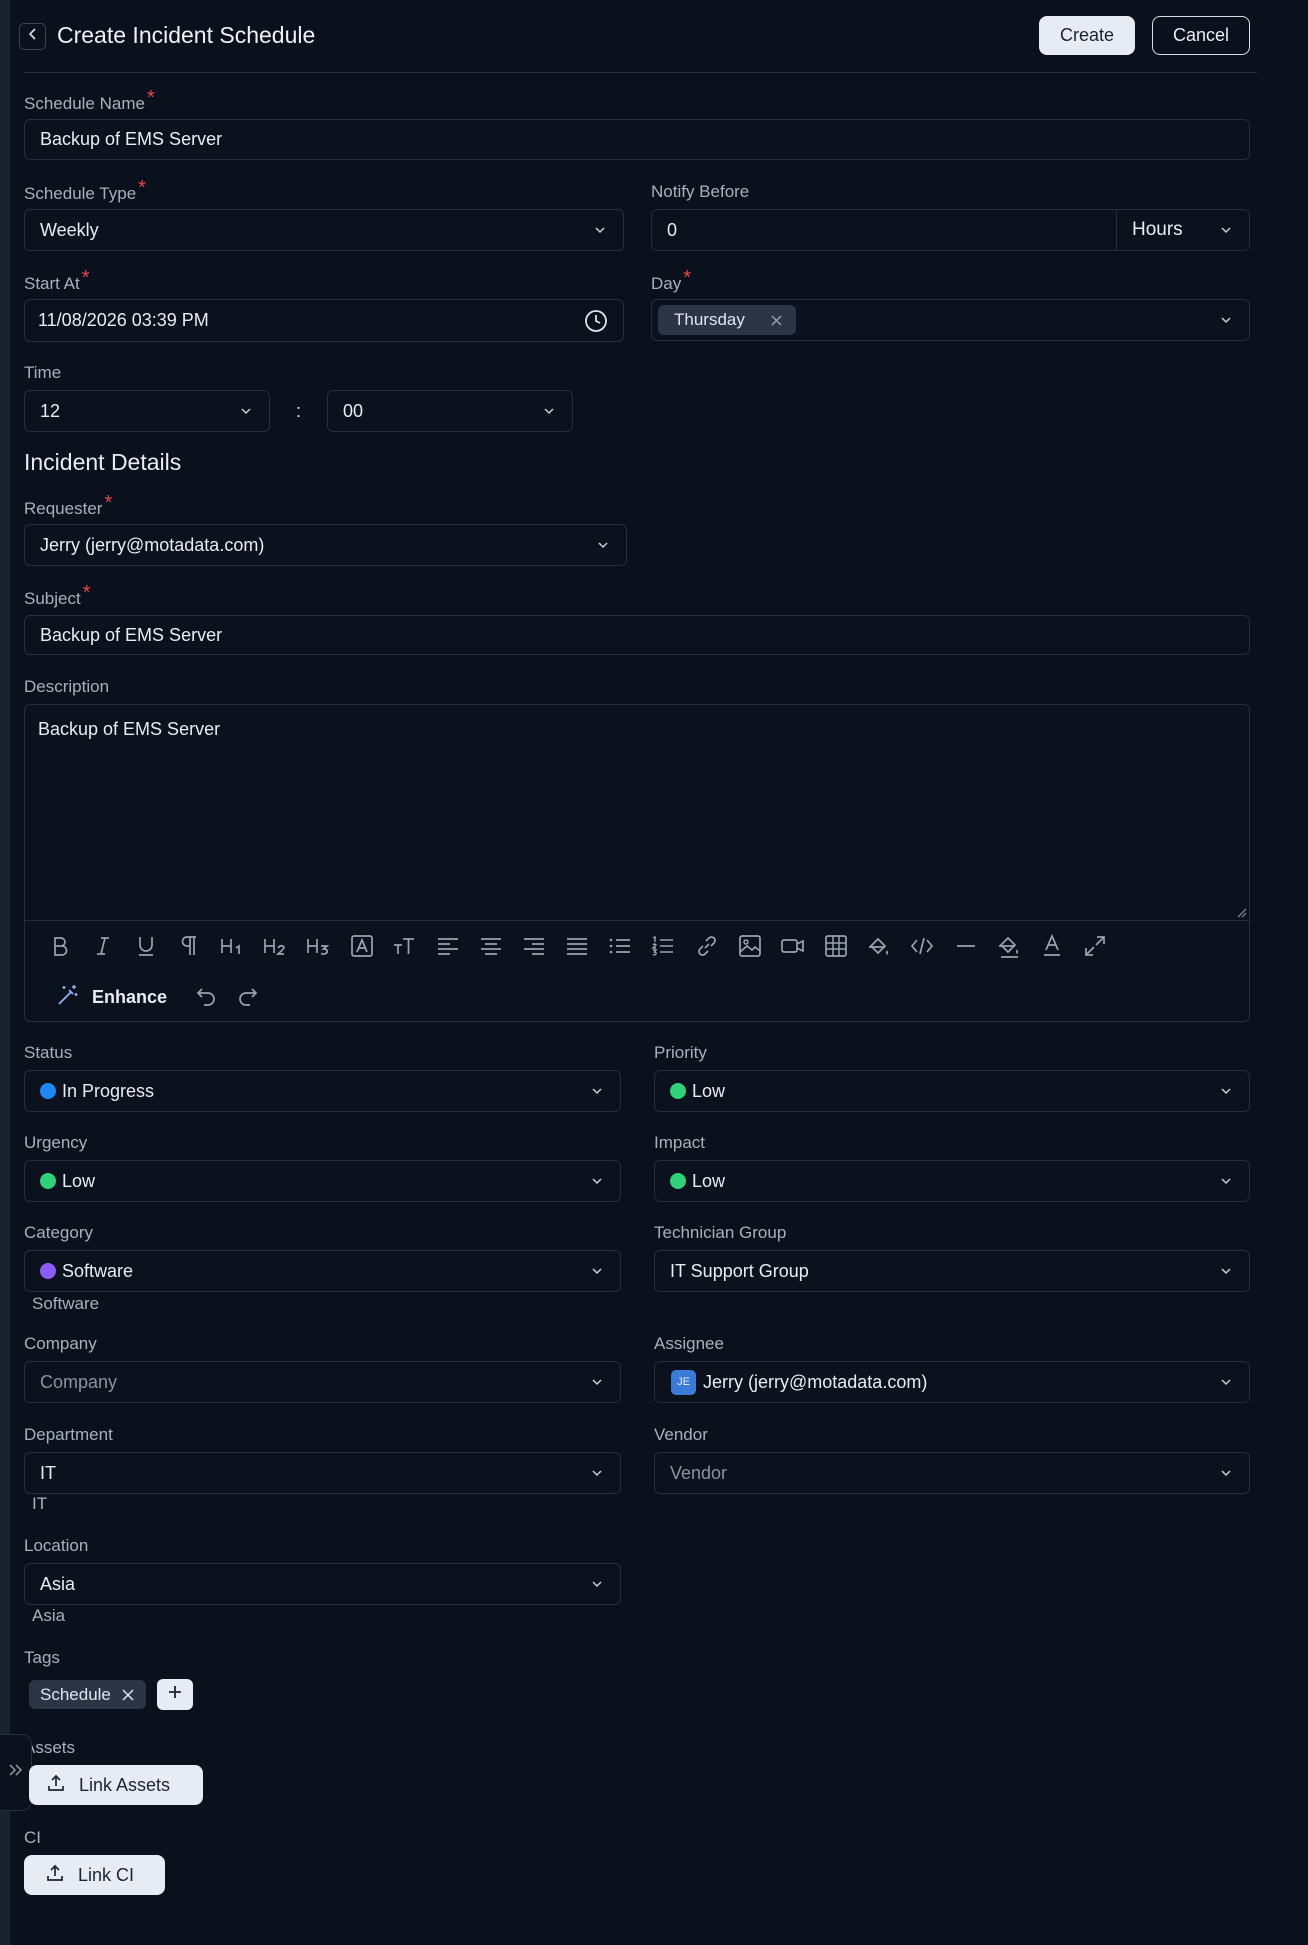 The image size is (1308, 1945). Describe the element at coordinates (16, 1772) in the screenshot. I see `sidebar-expand-tab` at that location.